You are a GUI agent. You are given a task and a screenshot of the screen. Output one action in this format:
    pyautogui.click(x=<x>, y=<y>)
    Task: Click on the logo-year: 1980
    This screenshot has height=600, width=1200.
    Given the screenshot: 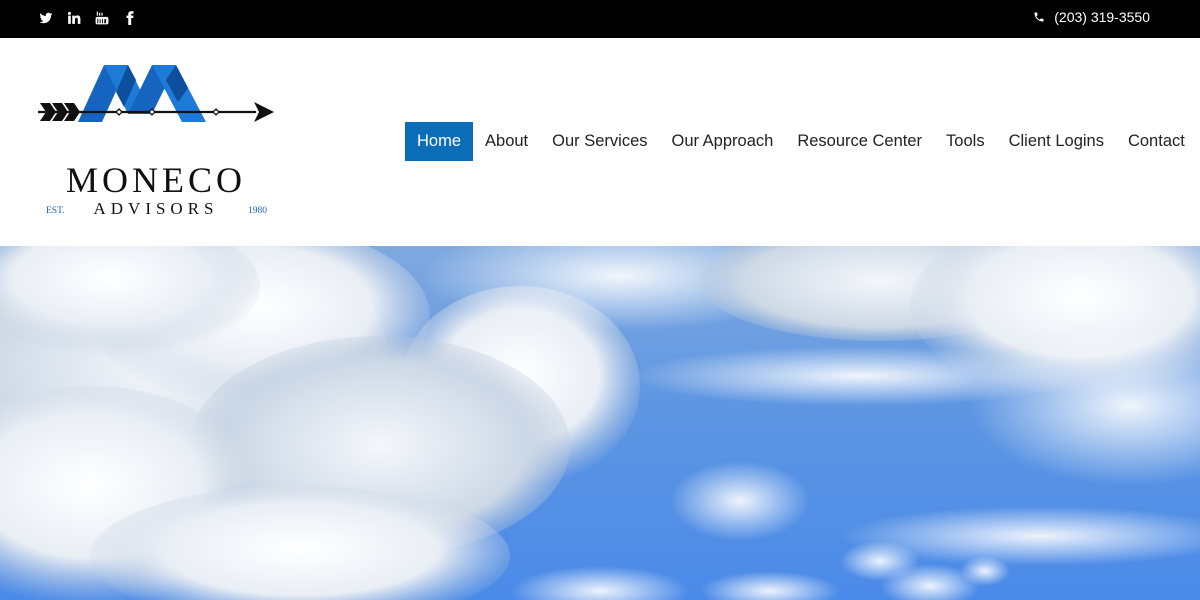 What is the action you would take?
    pyautogui.click(x=257, y=211)
    